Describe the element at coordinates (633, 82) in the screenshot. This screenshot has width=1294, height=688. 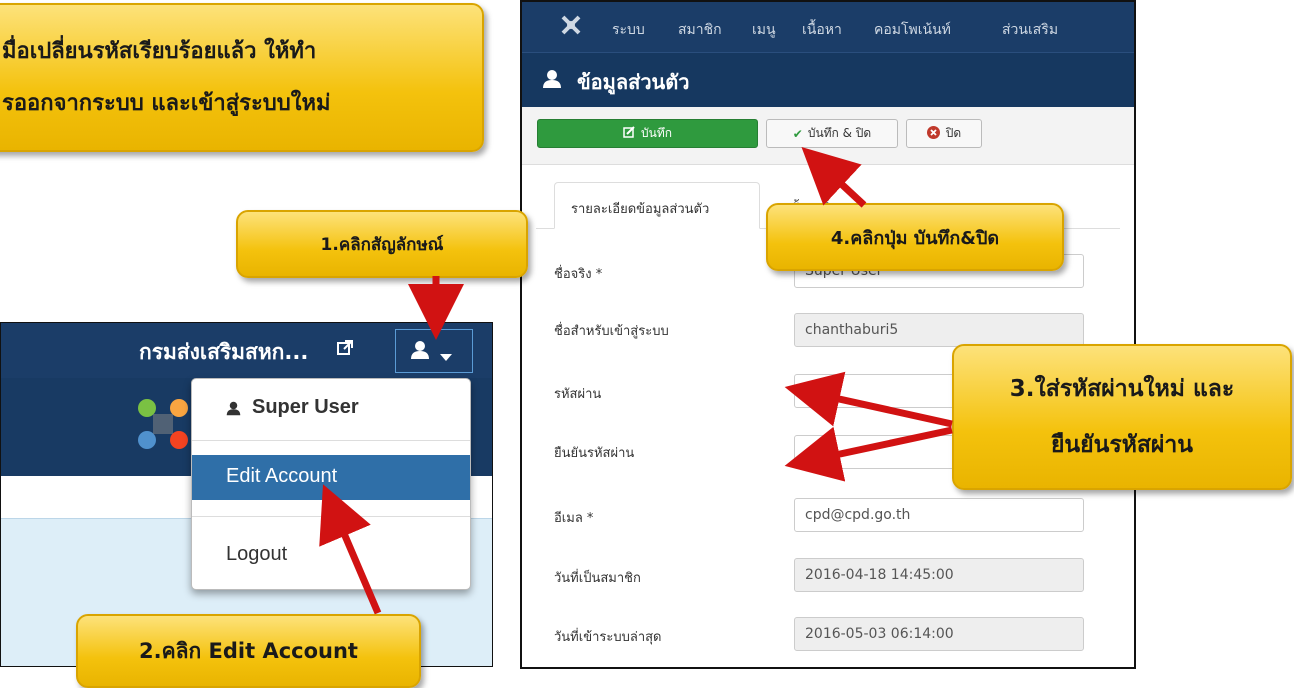
I see `page-title: ข้อมูลส่วนตัว` at that location.